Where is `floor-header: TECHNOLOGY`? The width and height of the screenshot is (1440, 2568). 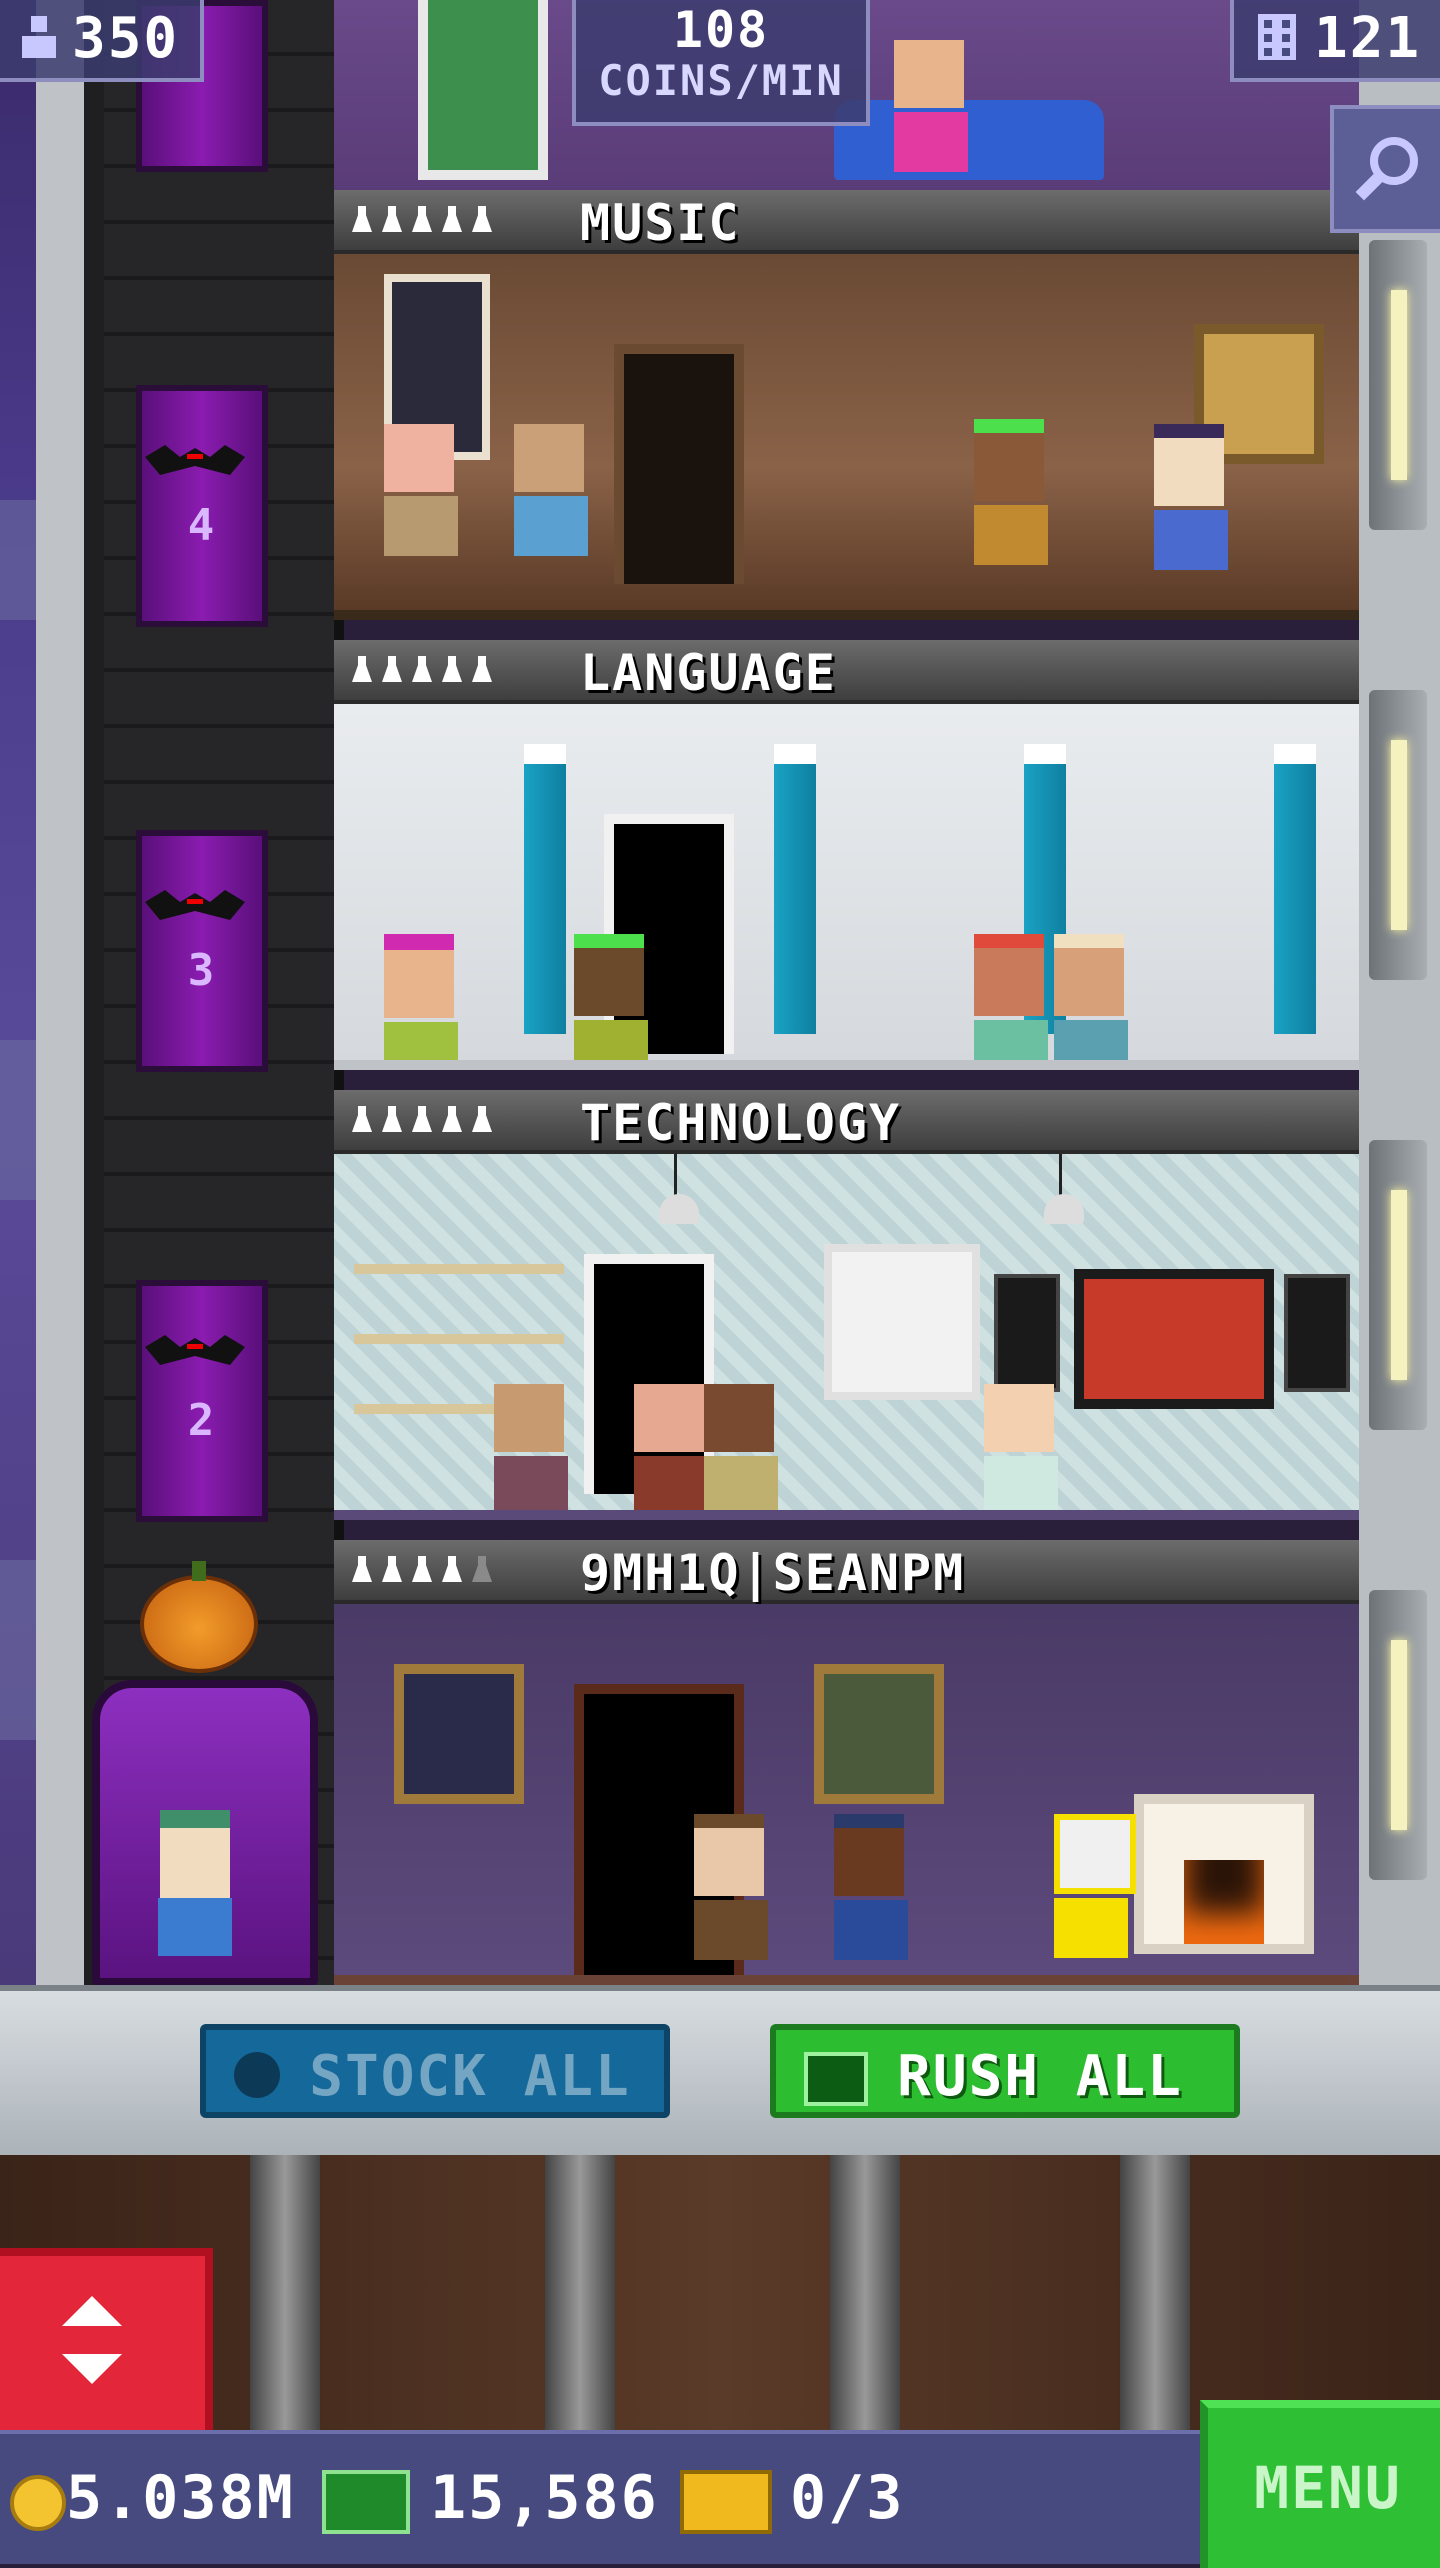 floor-header: TECHNOLOGY is located at coordinates (846, 1122).